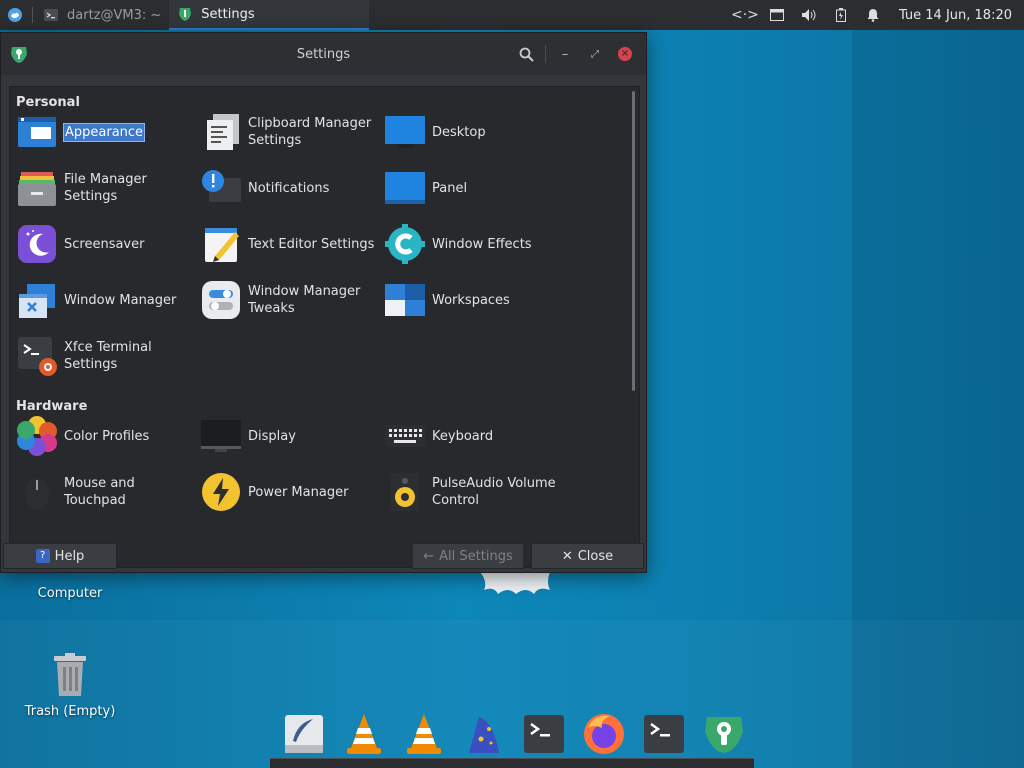 The width and height of the screenshot is (1024, 768). I want to click on maximize-icon: ⤢, so click(595, 54).